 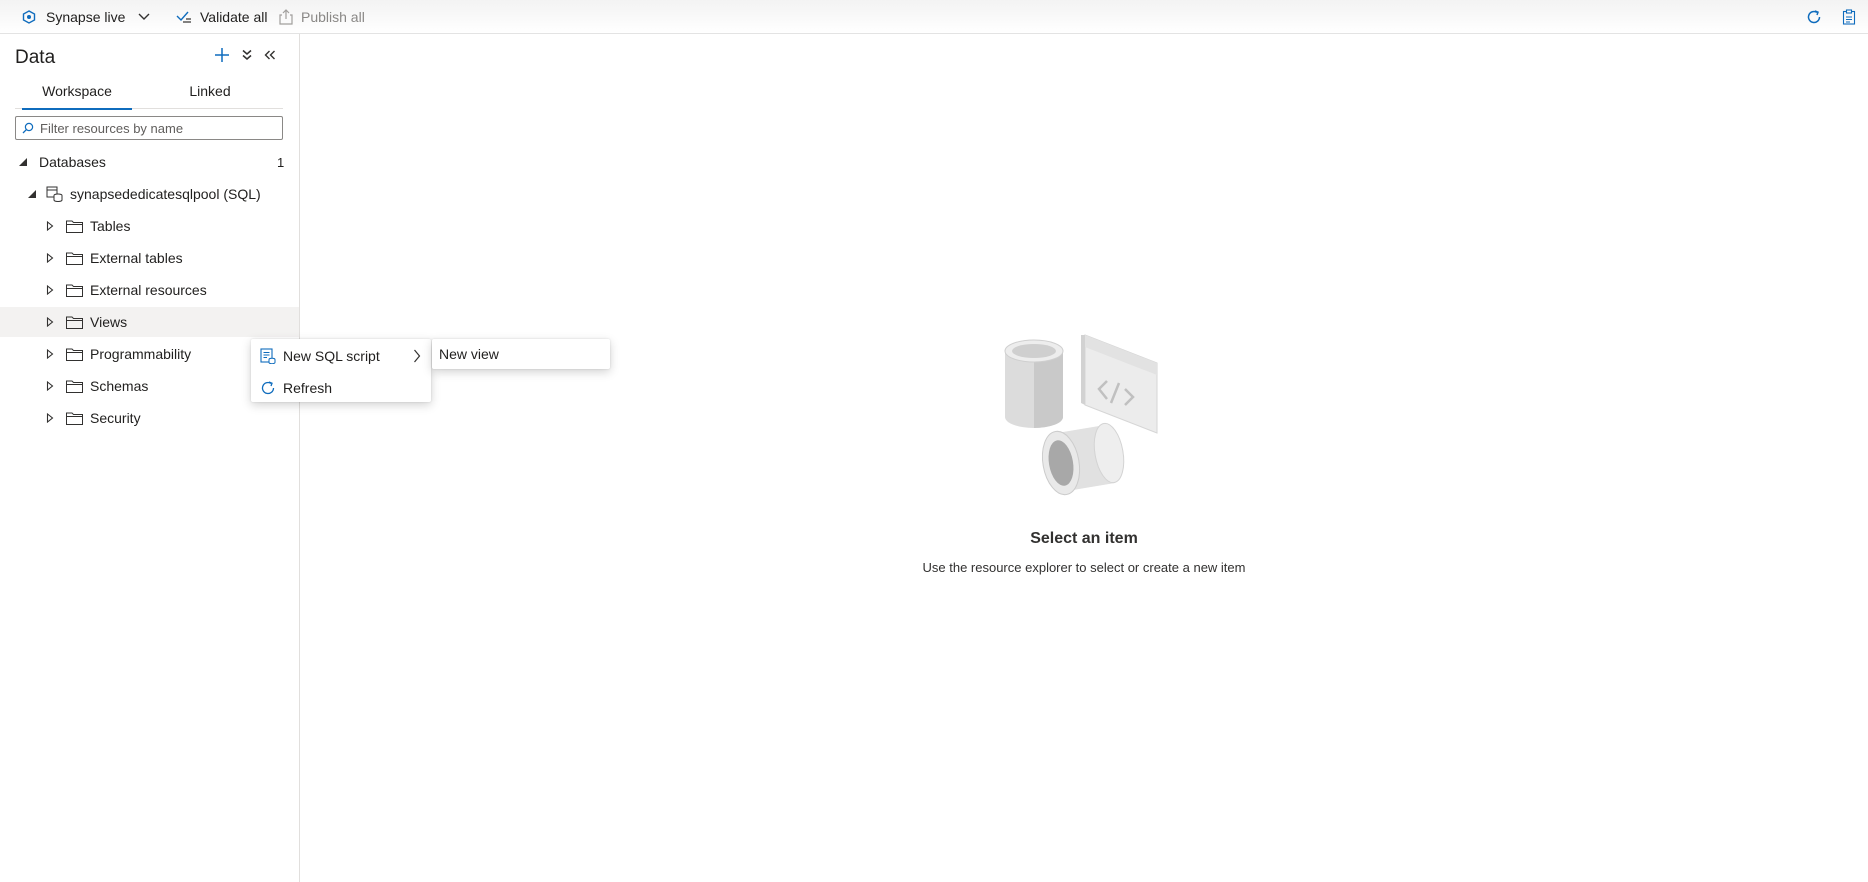 What do you see at coordinates (141, 354) in the screenshot?
I see `folder-label: Programmability` at bounding box center [141, 354].